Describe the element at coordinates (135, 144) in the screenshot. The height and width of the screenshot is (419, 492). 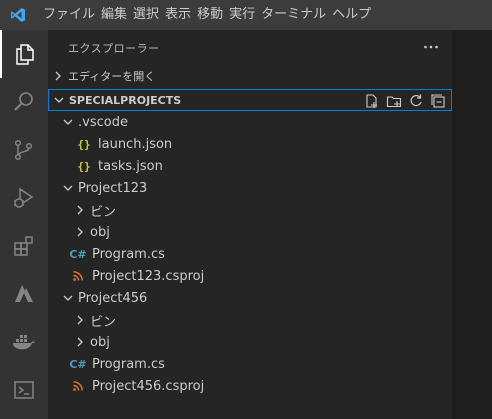
I see `tree-item-label: launch.json` at that location.